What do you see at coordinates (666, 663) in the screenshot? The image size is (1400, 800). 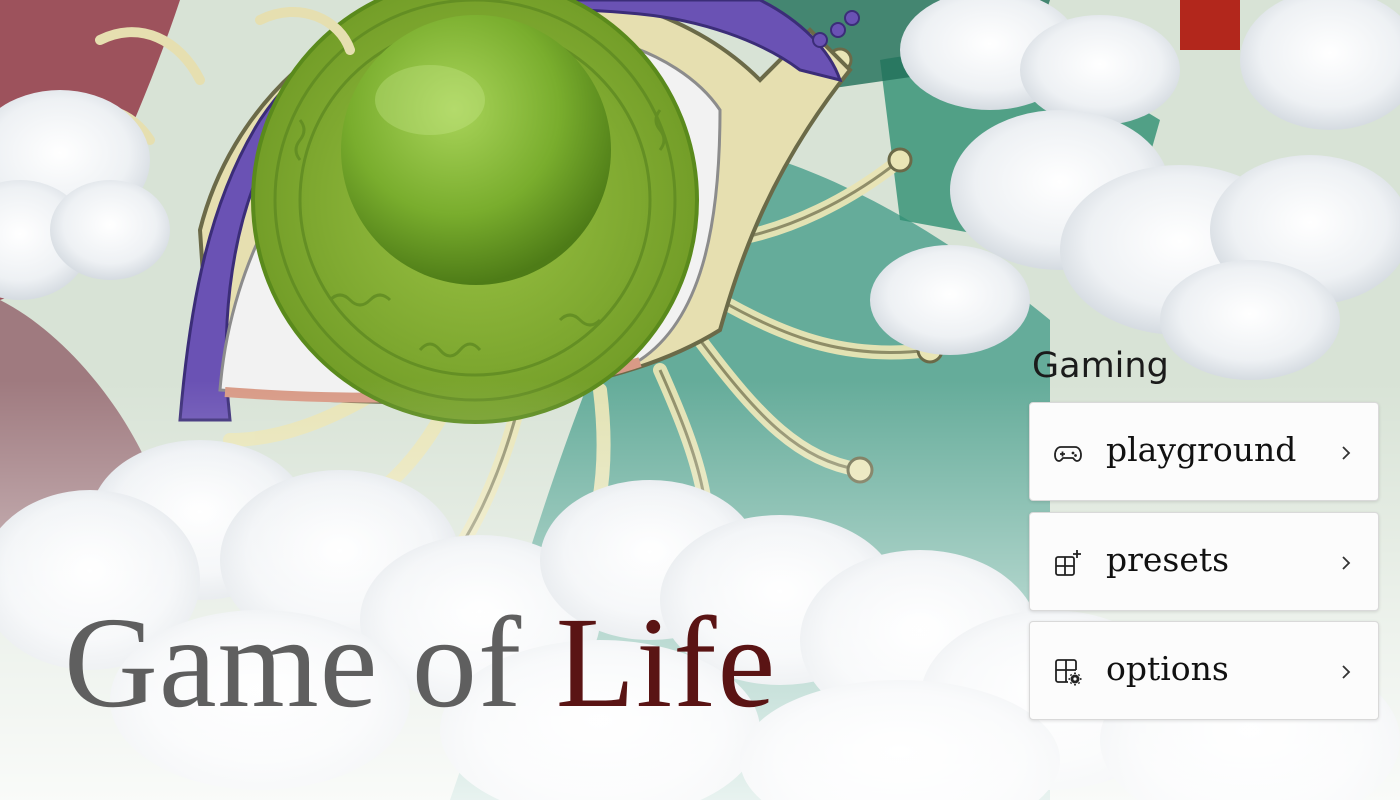 I see `title-word-accent: Life` at bounding box center [666, 663].